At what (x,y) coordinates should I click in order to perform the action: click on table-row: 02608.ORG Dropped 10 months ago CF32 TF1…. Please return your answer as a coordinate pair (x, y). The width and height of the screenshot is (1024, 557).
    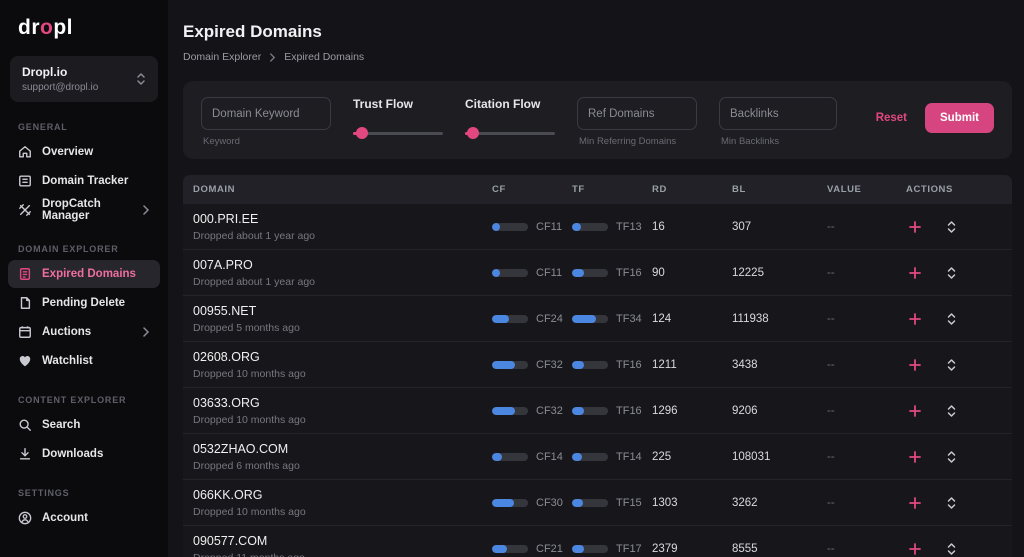
    Looking at the image, I should click on (597, 365).